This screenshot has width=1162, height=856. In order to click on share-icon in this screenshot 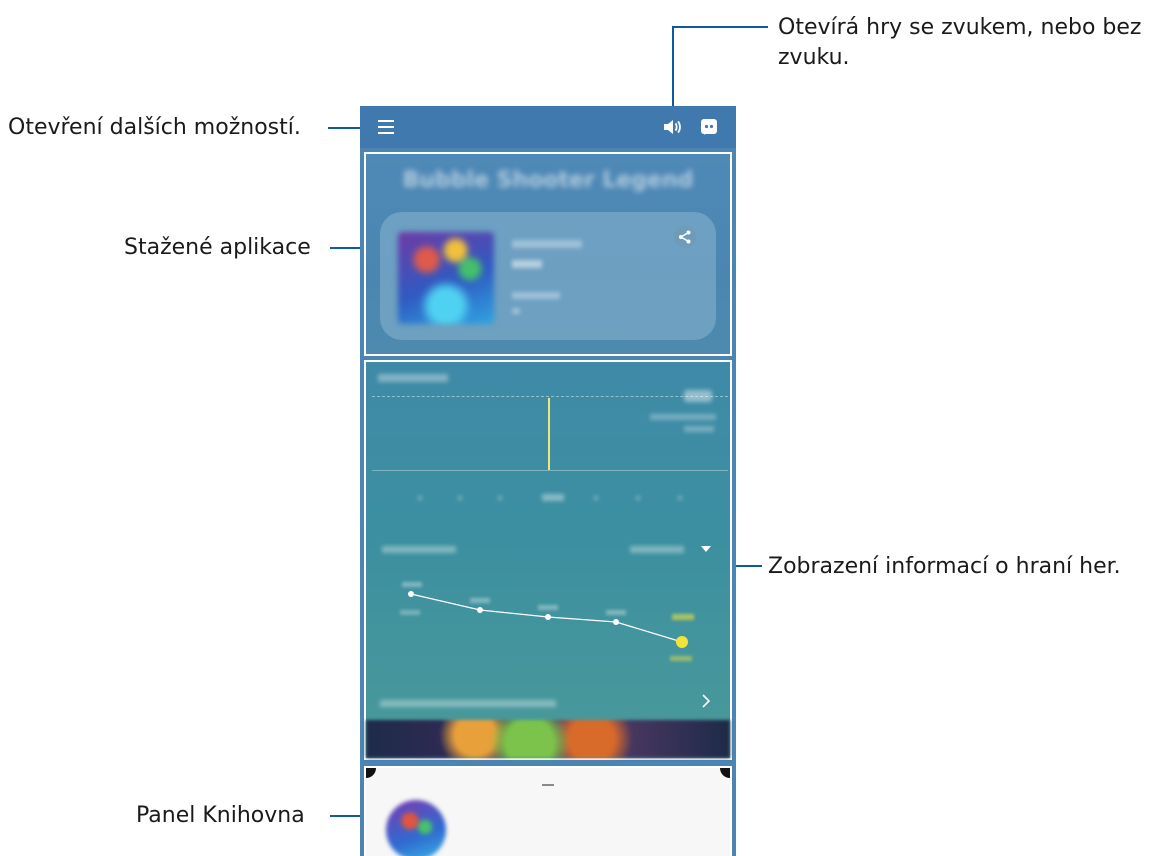, I will do `click(685, 237)`.